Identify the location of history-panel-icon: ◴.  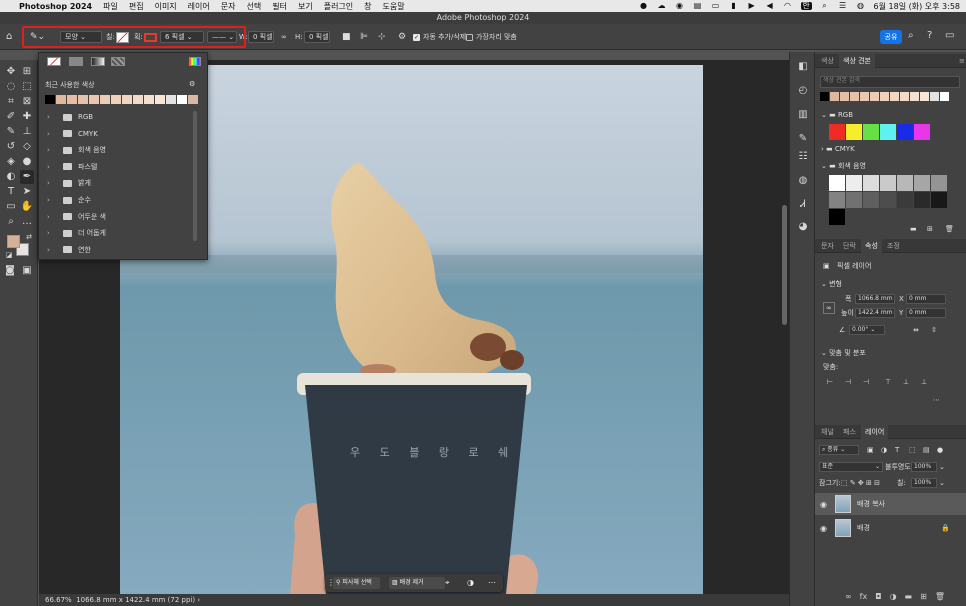
(803, 91).